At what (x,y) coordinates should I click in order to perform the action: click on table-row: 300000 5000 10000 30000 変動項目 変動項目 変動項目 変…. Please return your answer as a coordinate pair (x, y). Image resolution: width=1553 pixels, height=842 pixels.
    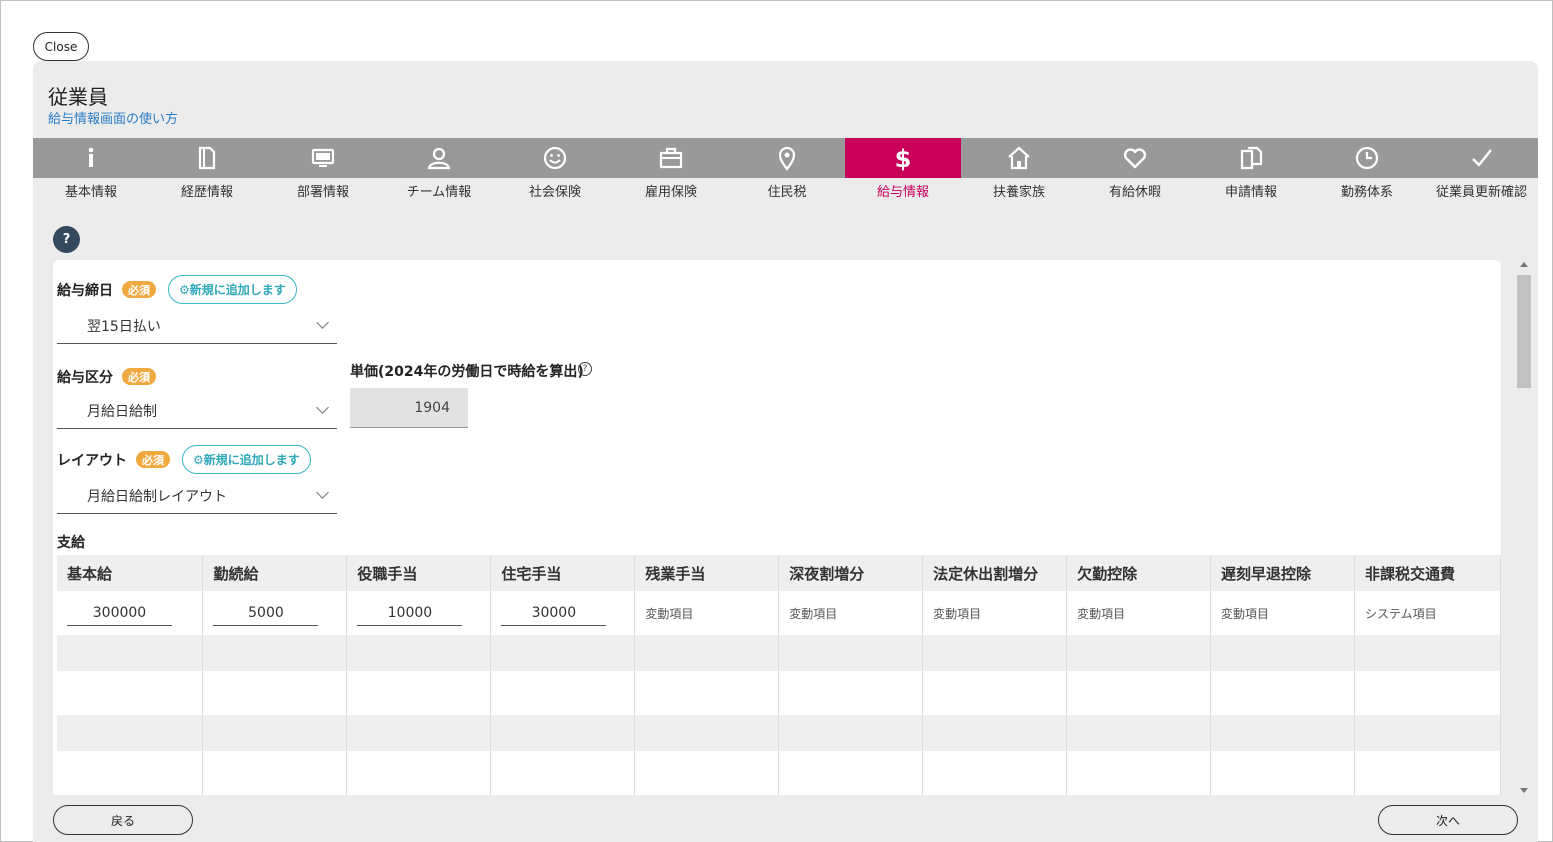
    Looking at the image, I should click on (779, 613).